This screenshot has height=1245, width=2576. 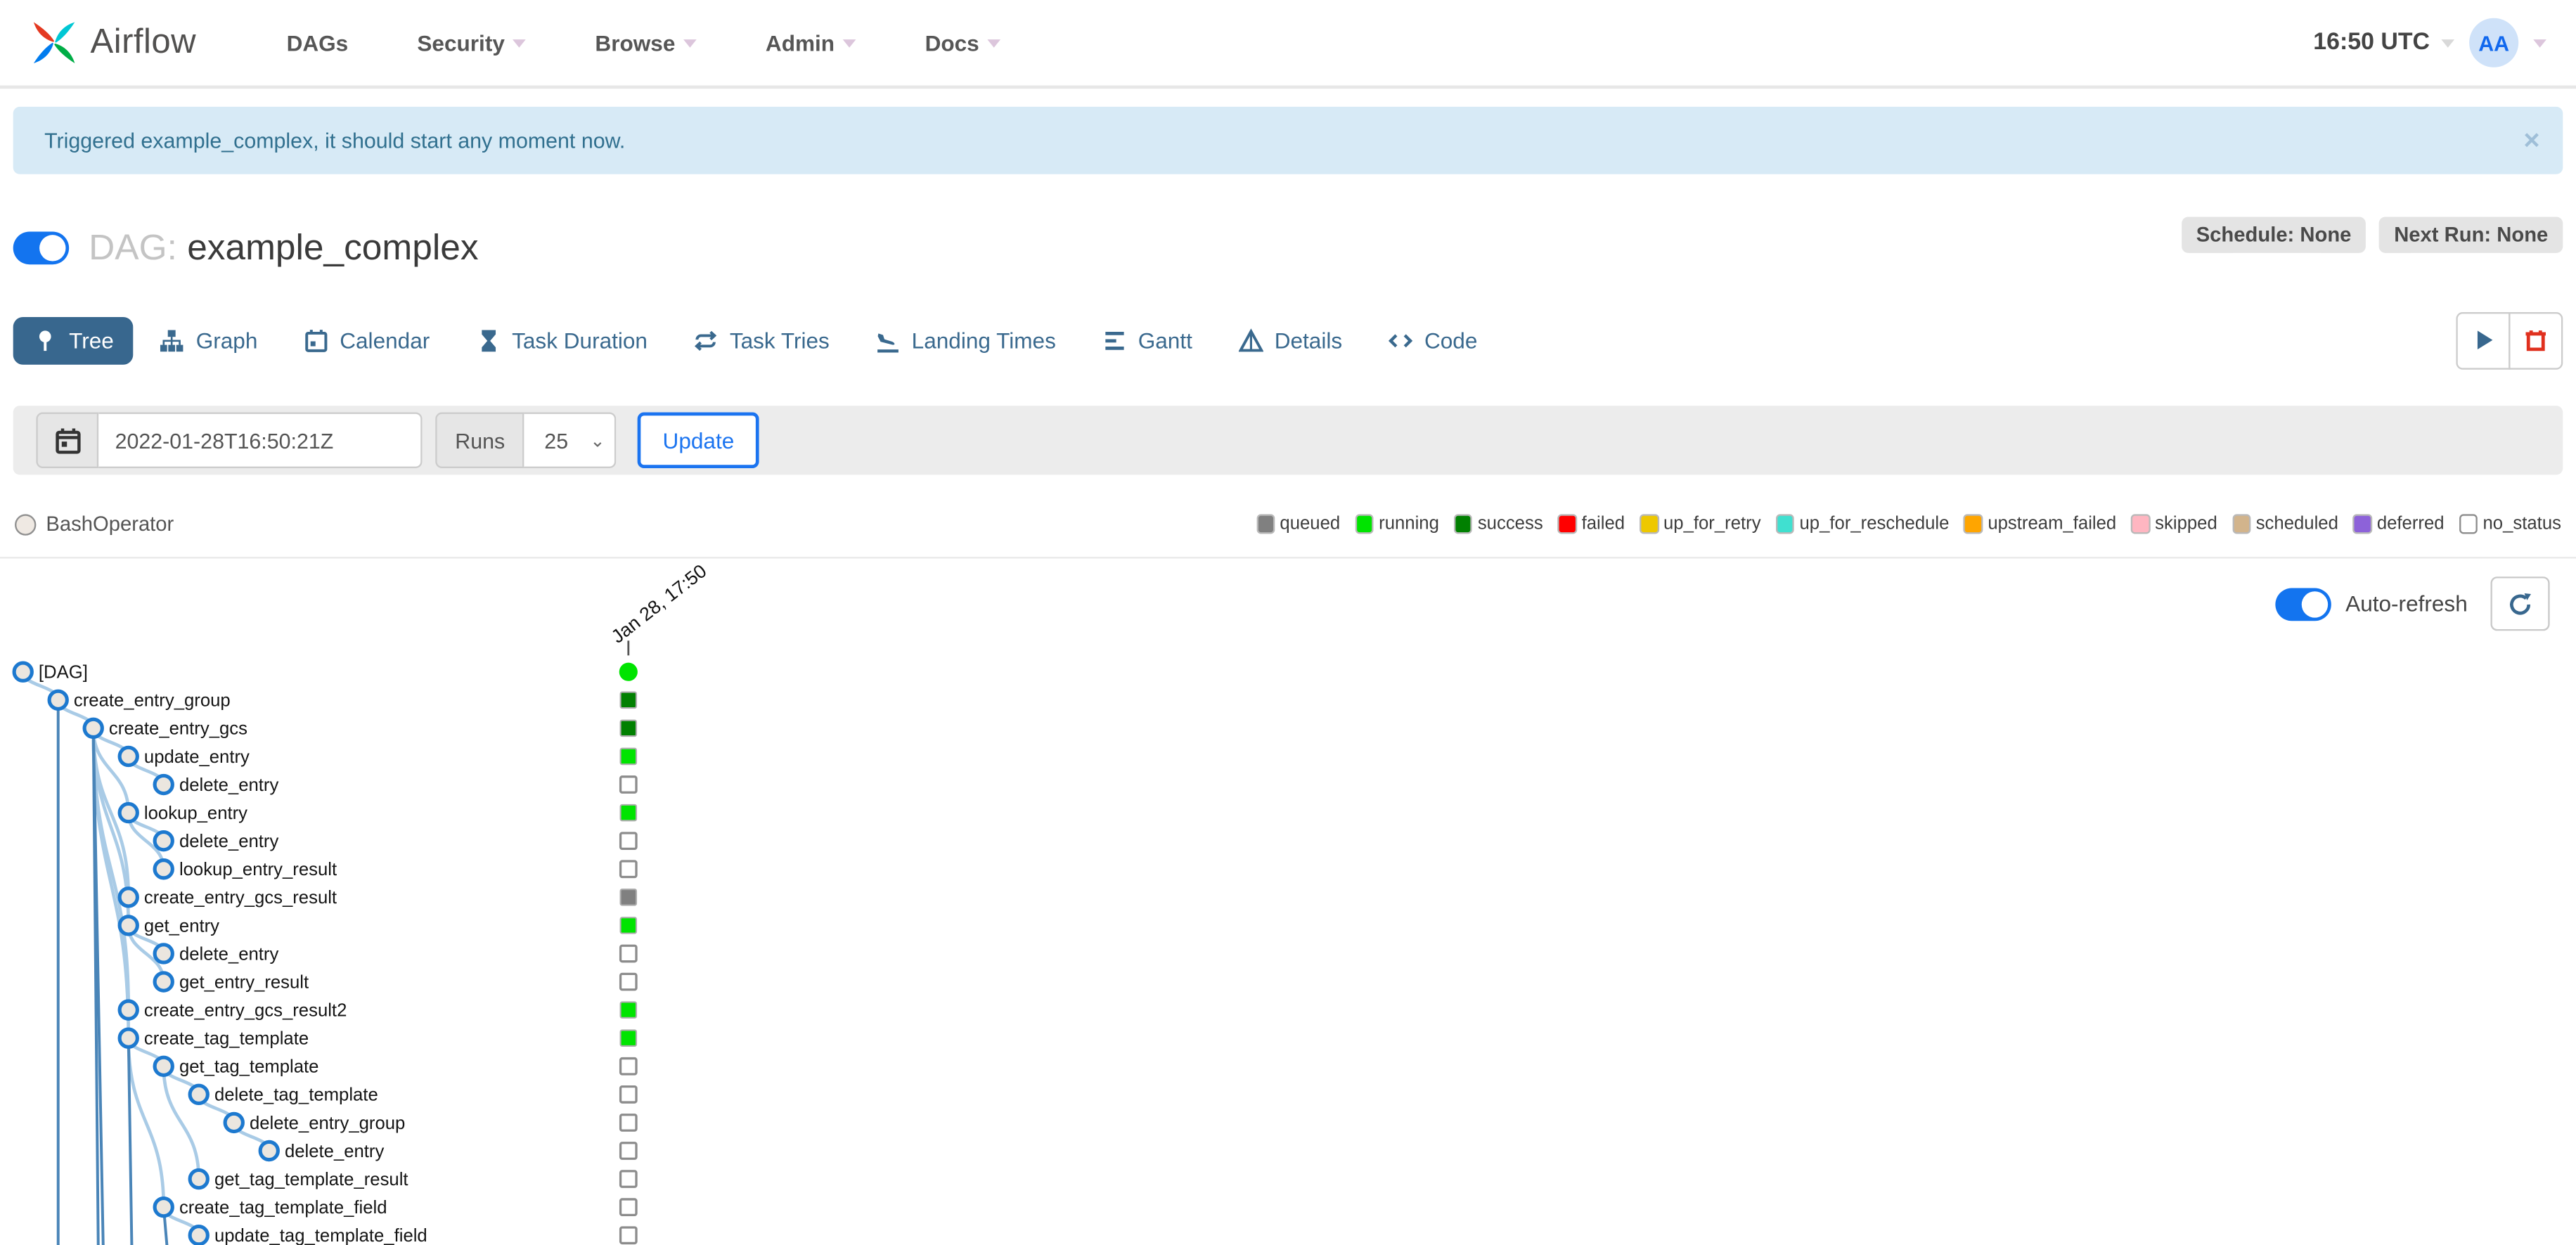 I want to click on auto-refresh-toggle, so click(x=2302, y=604).